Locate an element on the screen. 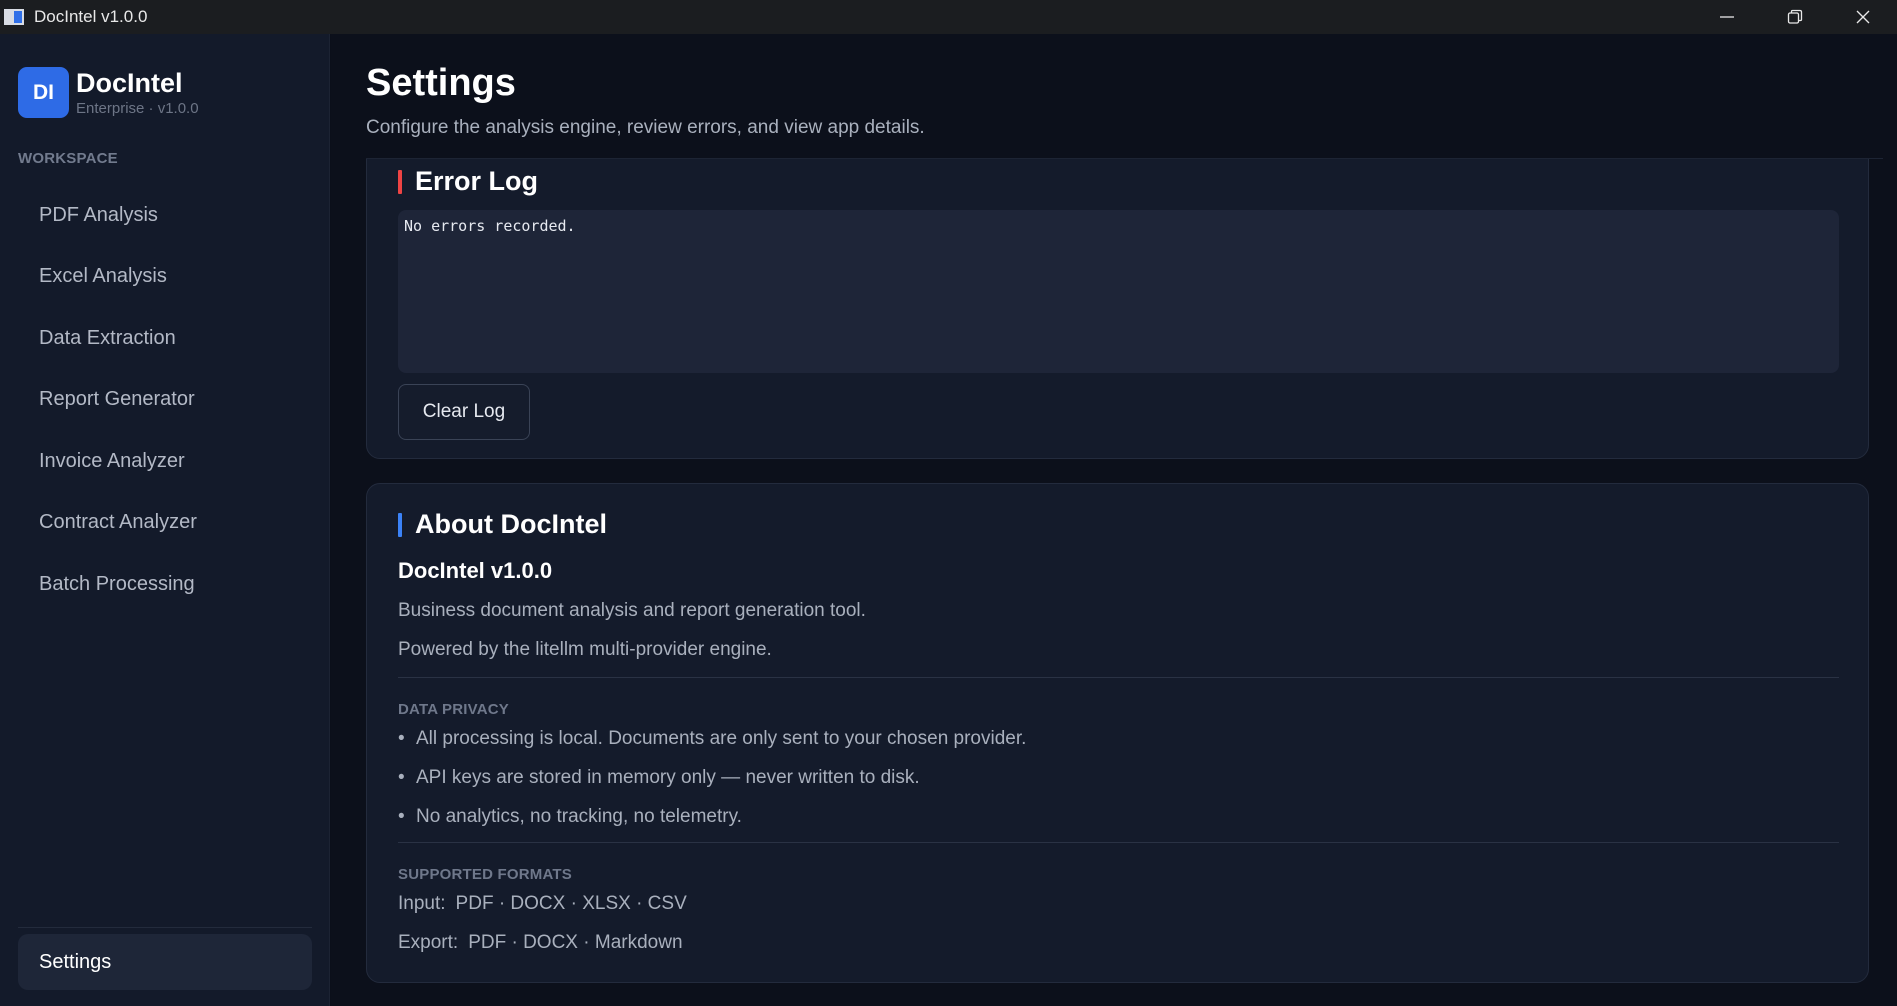 The height and width of the screenshot is (1006, 1897). error-log-title: Error Log is located at coordinates (477, 181).